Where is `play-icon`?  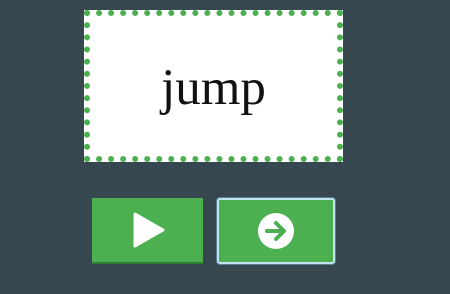
play-icon is located at coordinates (148, 230).